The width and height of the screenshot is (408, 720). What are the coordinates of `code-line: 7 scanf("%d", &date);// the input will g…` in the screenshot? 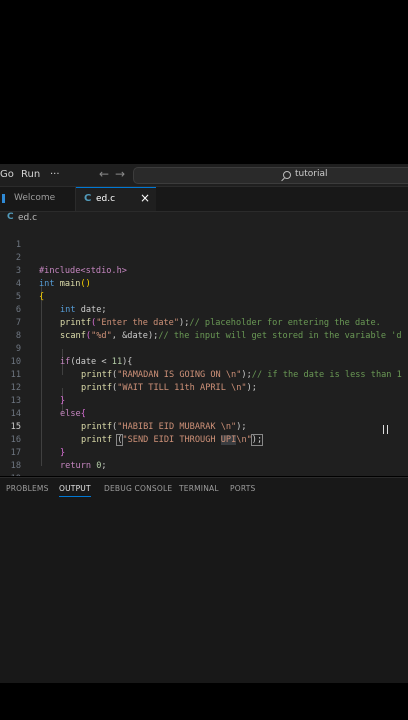 It's located at (204, 322).